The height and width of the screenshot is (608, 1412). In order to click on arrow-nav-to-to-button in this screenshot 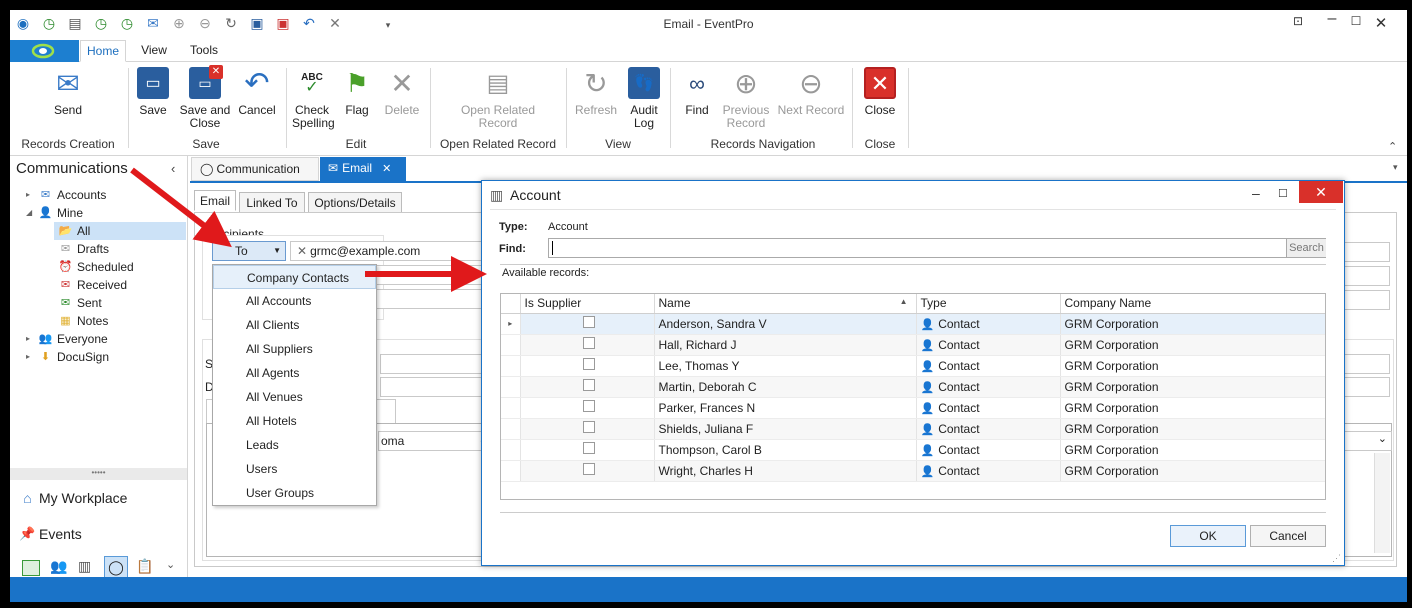, I will do `click(181, 207)`.